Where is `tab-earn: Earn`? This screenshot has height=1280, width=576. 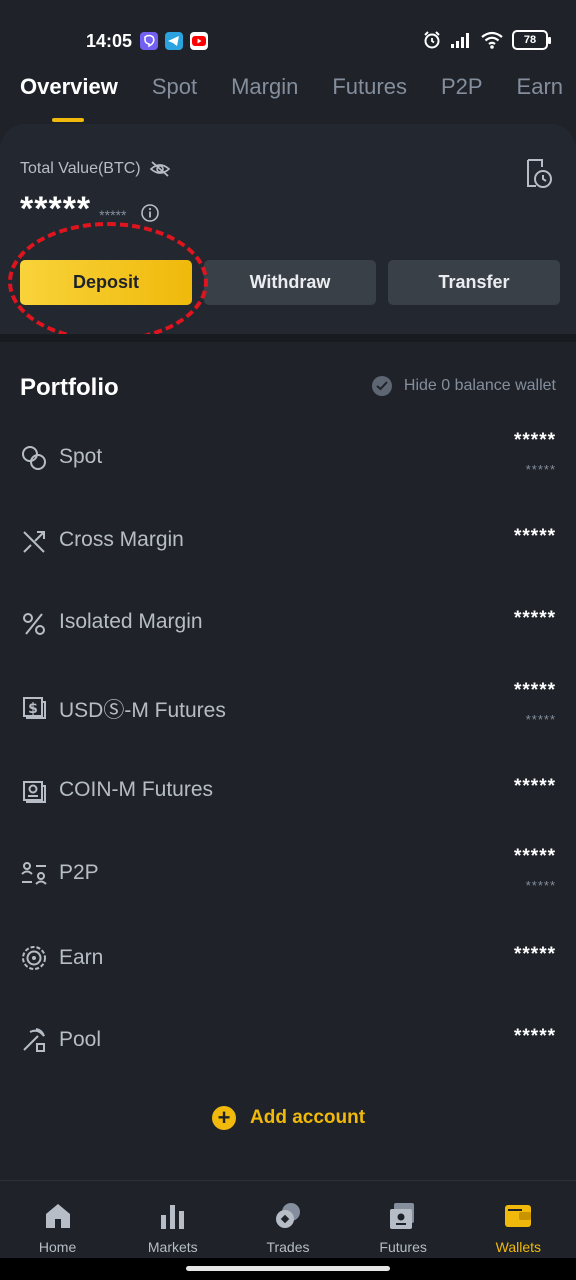 tab-earn: Earn is located at coordinates (540, 98).